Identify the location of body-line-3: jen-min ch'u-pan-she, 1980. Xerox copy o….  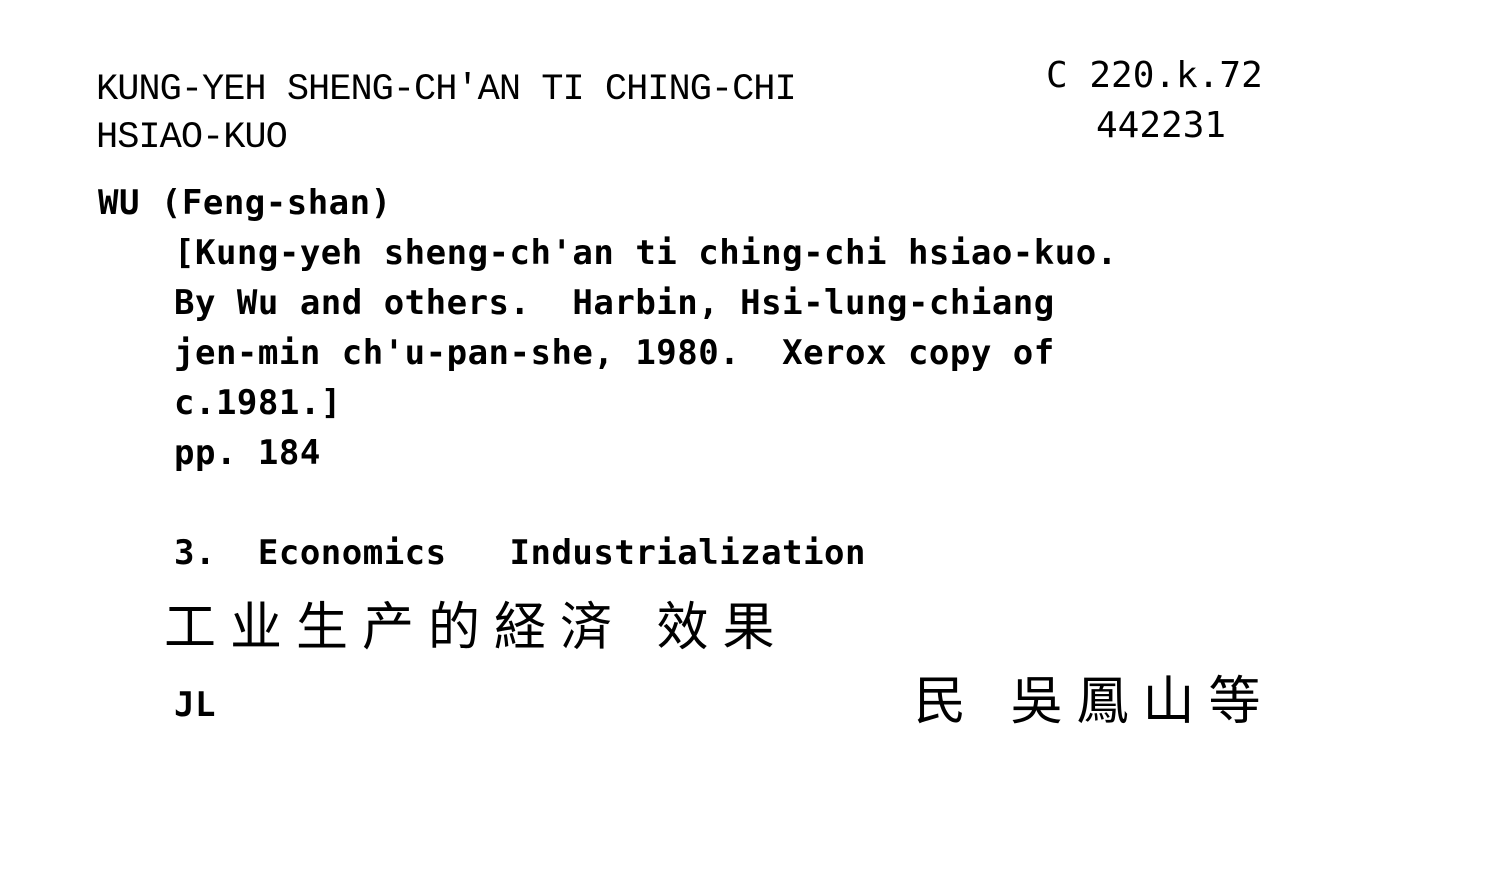
(614, 353).